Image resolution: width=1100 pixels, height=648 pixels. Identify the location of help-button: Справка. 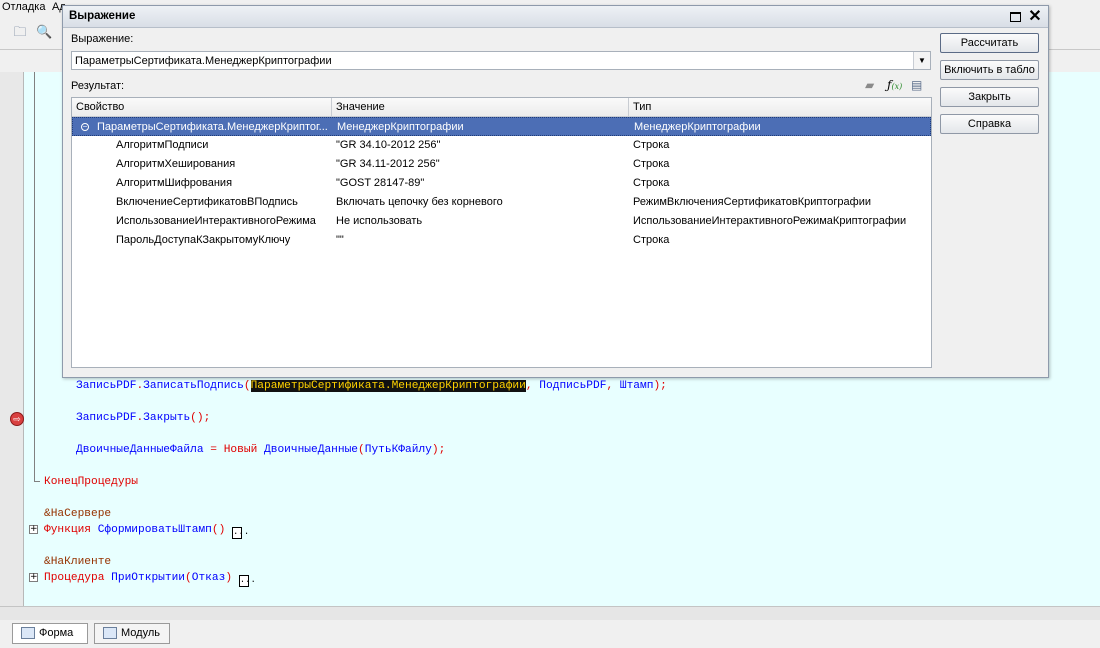
(989, 124).